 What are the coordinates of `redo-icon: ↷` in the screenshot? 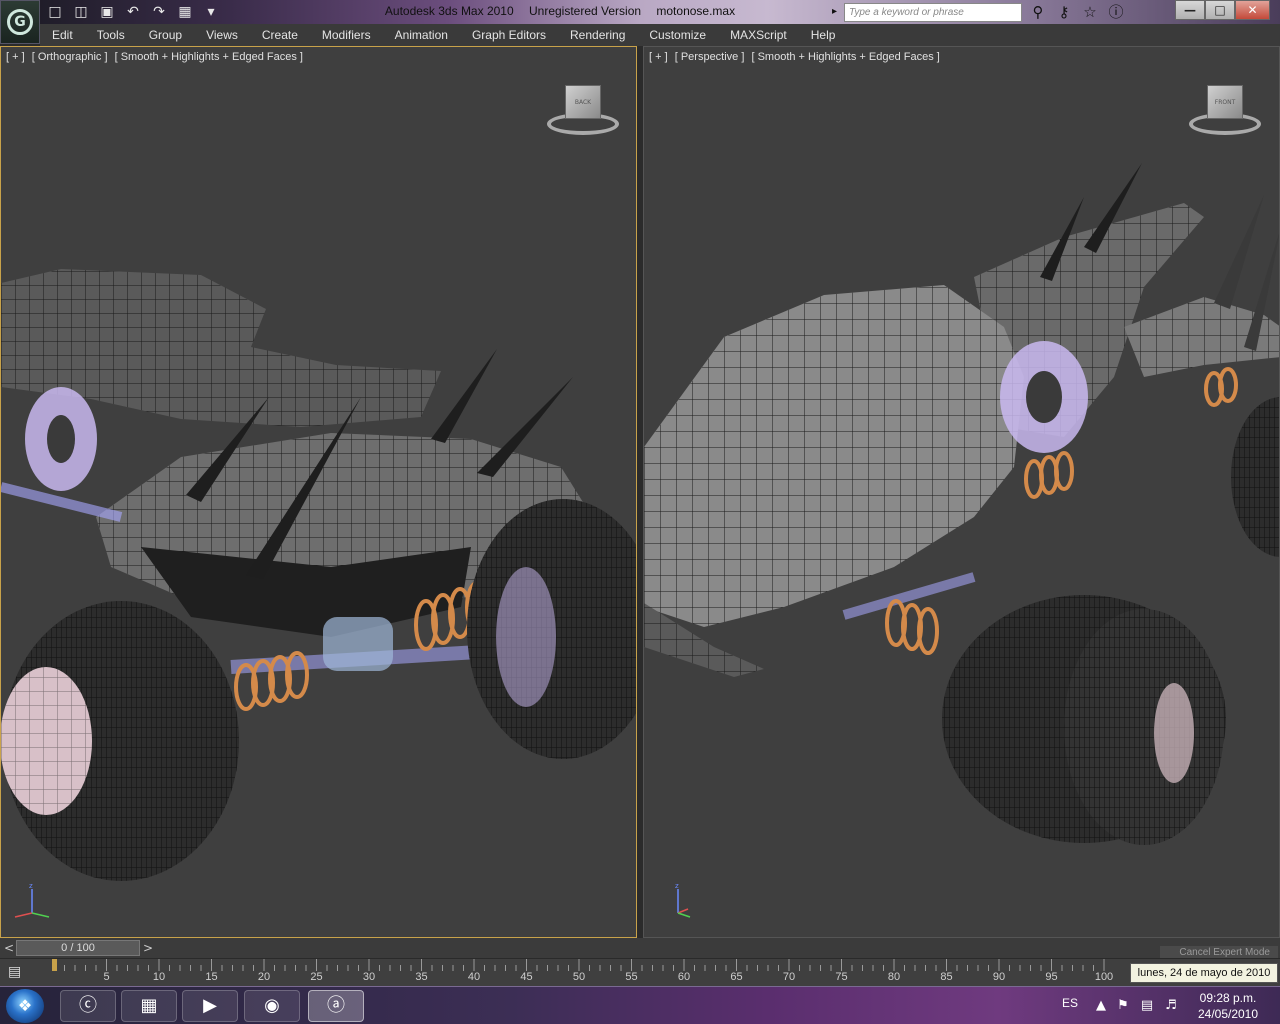 It's located at (159, 12).